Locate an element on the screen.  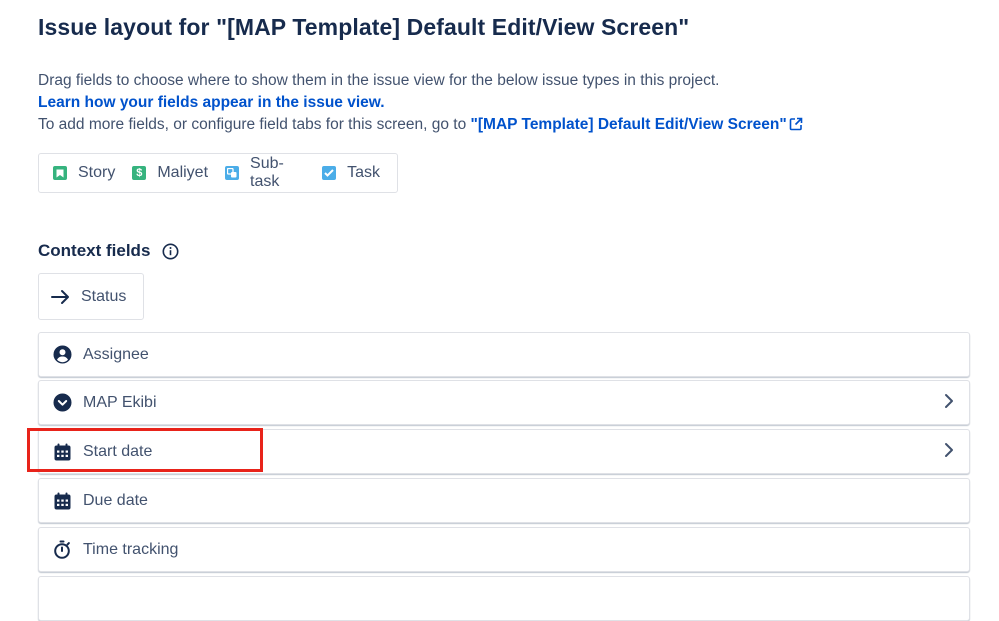
info-icon is located at coordinates (170, 251).